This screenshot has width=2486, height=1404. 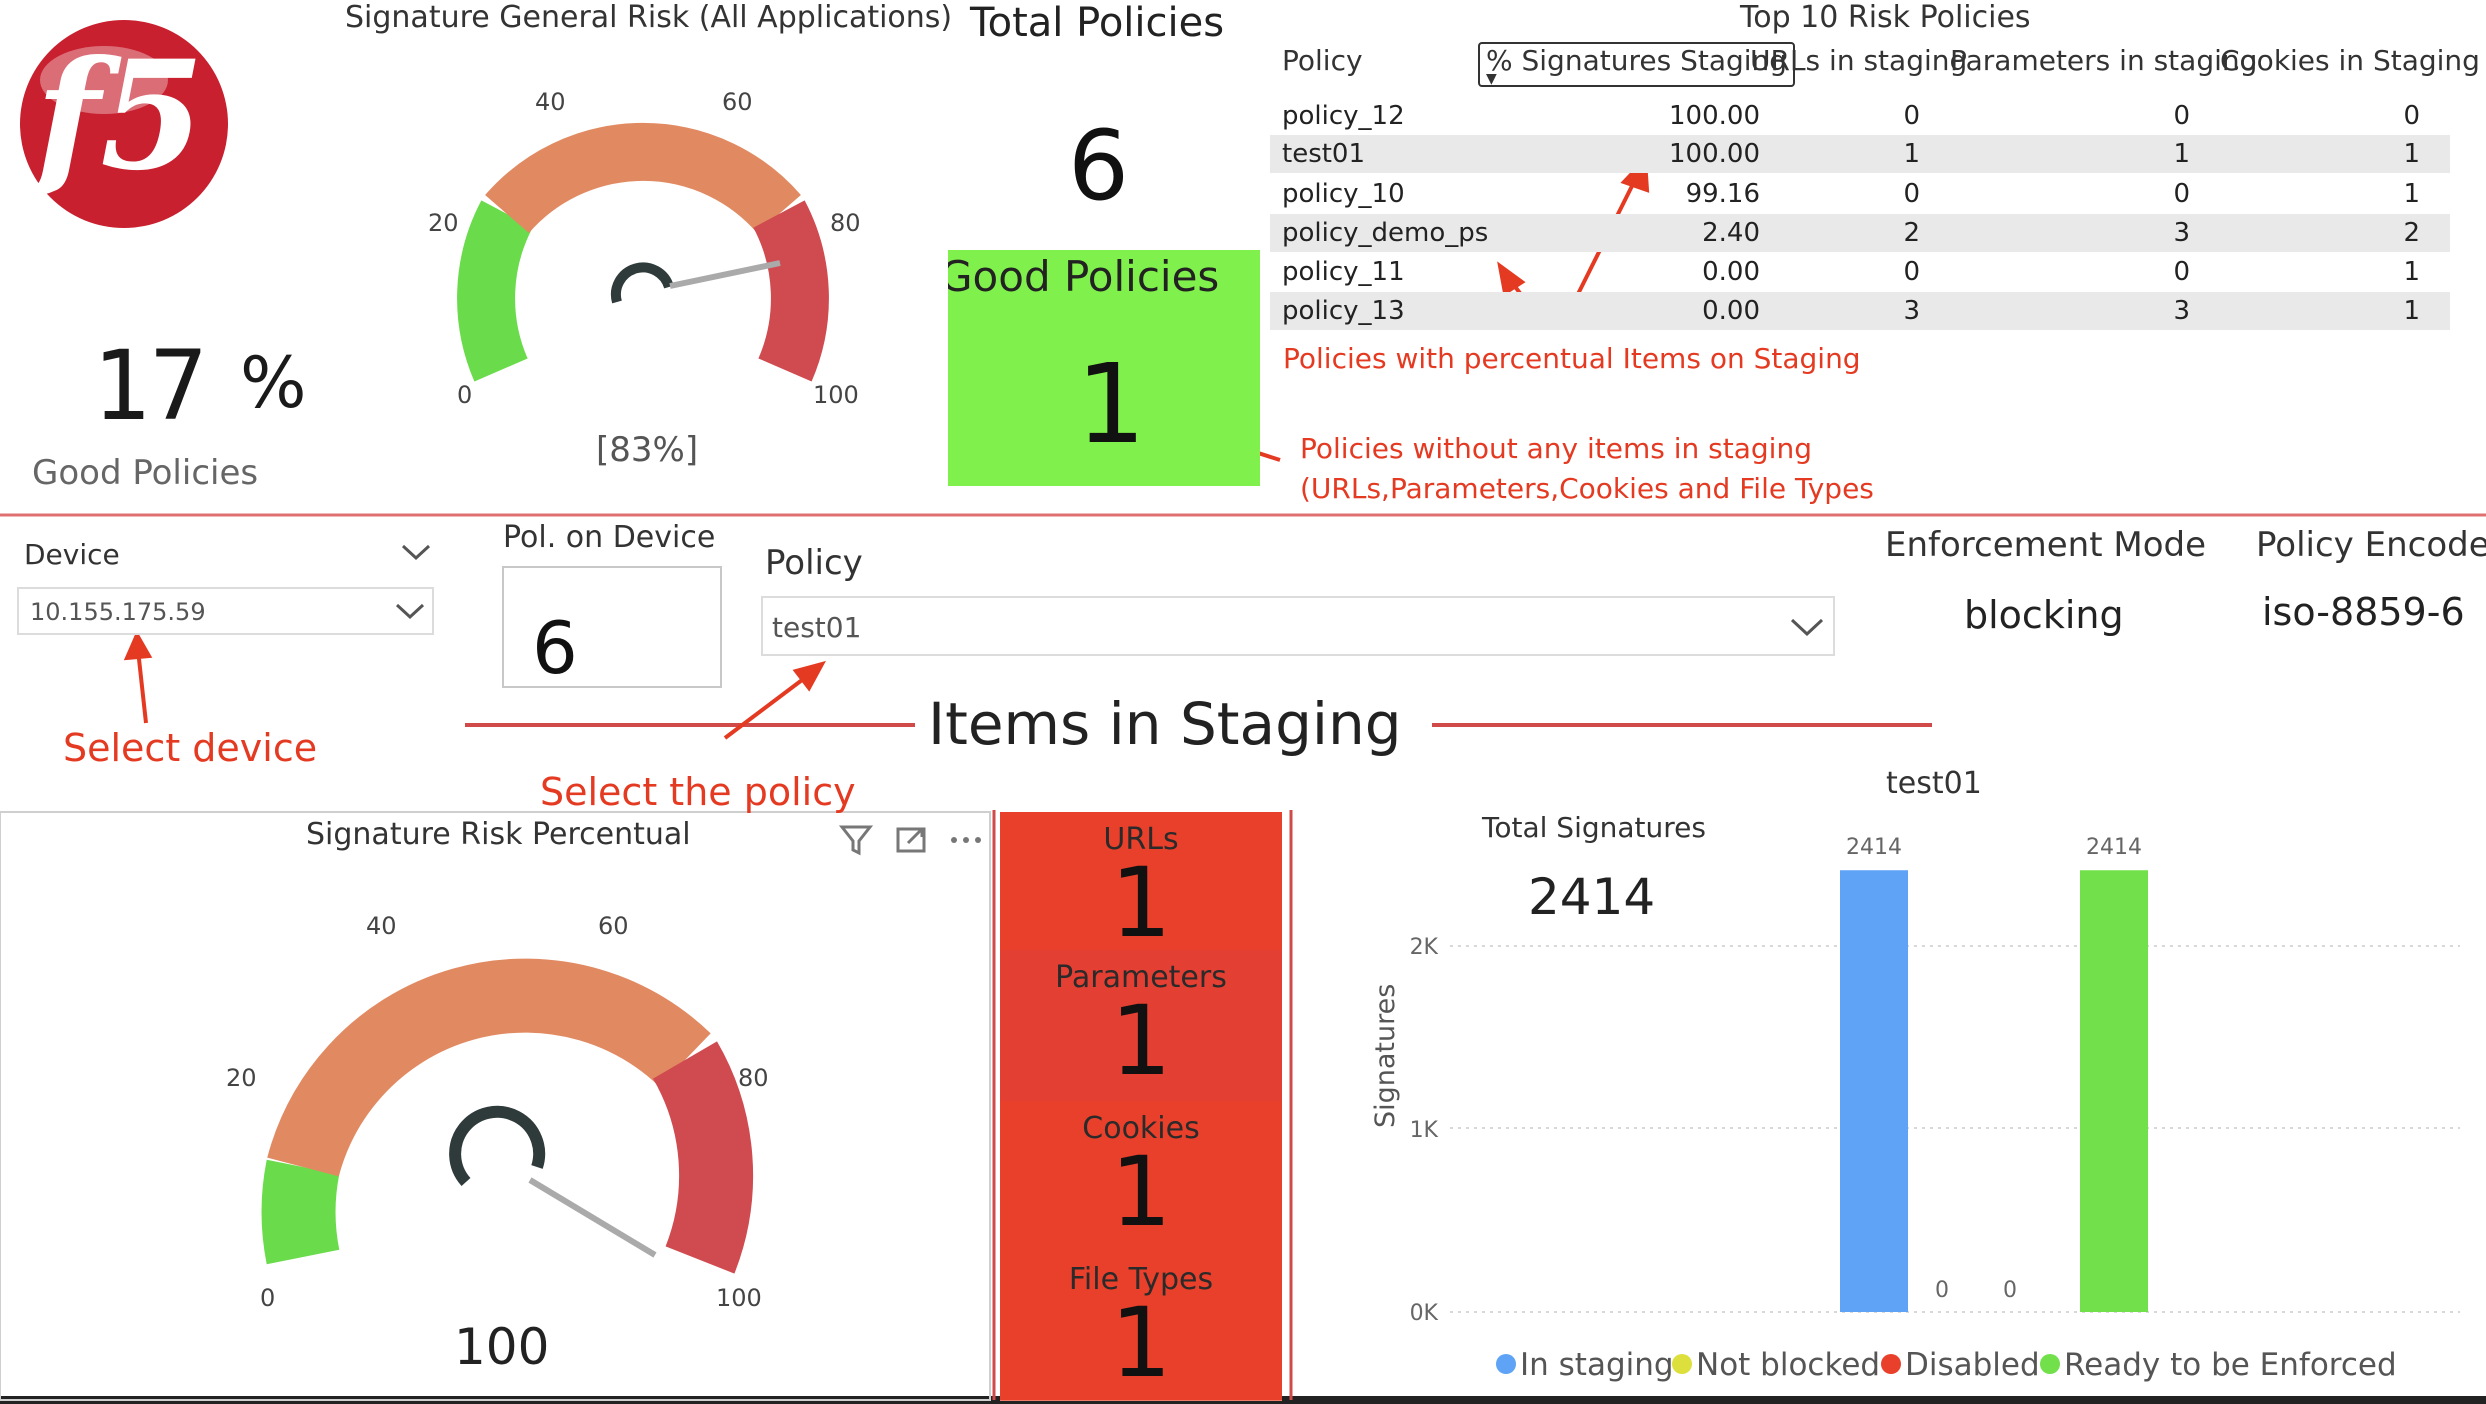 I want to click on bar-ready-to-be-enforced, so click(x=2114, y=1091).